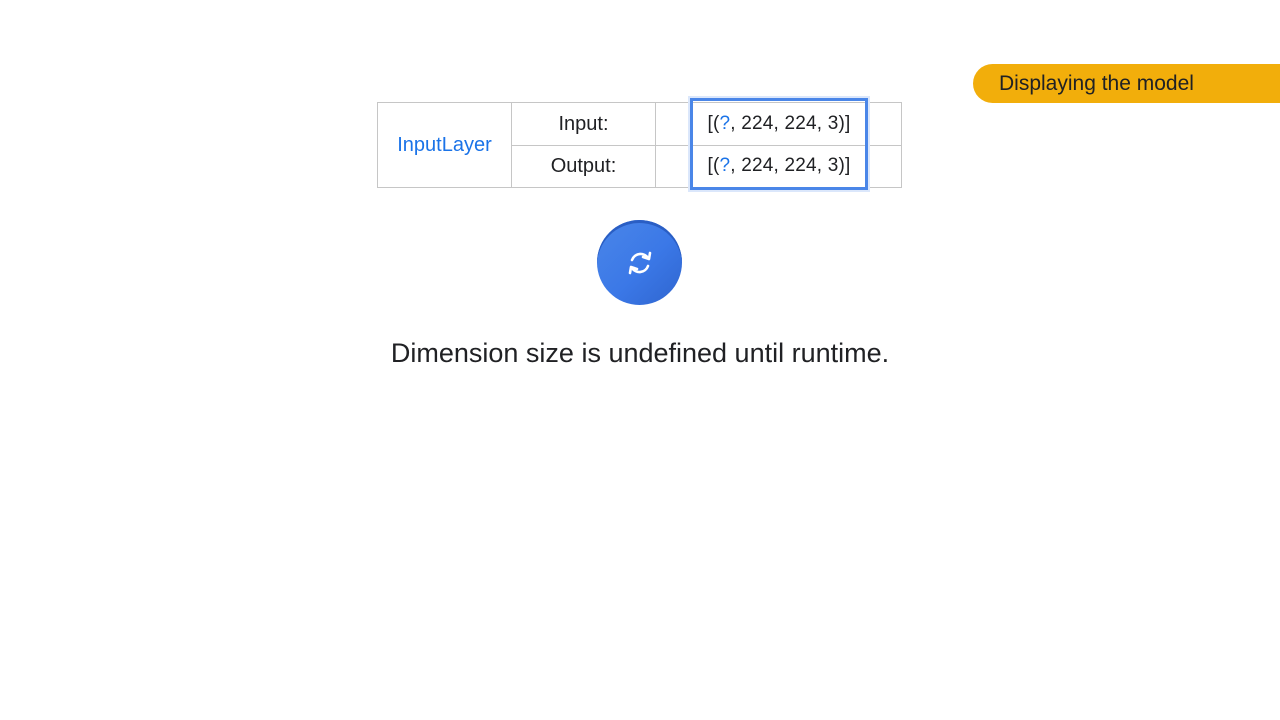 Image resolution: width=1280 pixels, height=720 pixels. I want to click on input-shape-value: [(?, 224, 224, 3)], so click(779, 124).